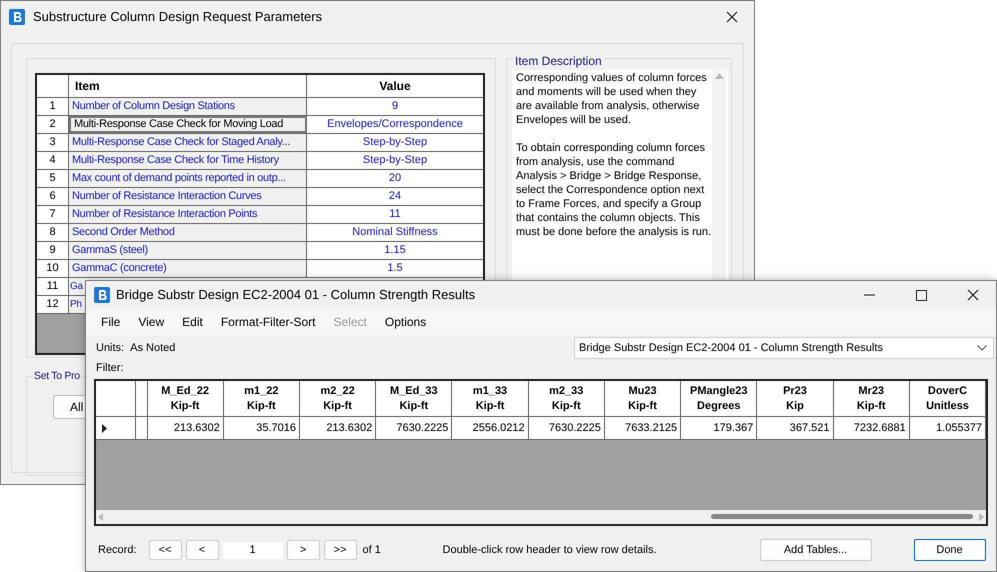 This screenshot has width=997, height=572. What do you see at coordinates (950, 550) in the screenshot?
I see `done-button: Done` at bounding box center [950, 550].